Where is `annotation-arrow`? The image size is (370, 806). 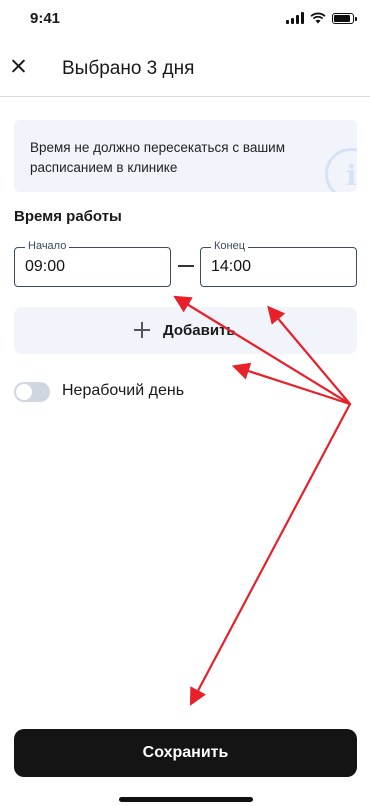
annotation-arrow is located at coordinates (291, 384).